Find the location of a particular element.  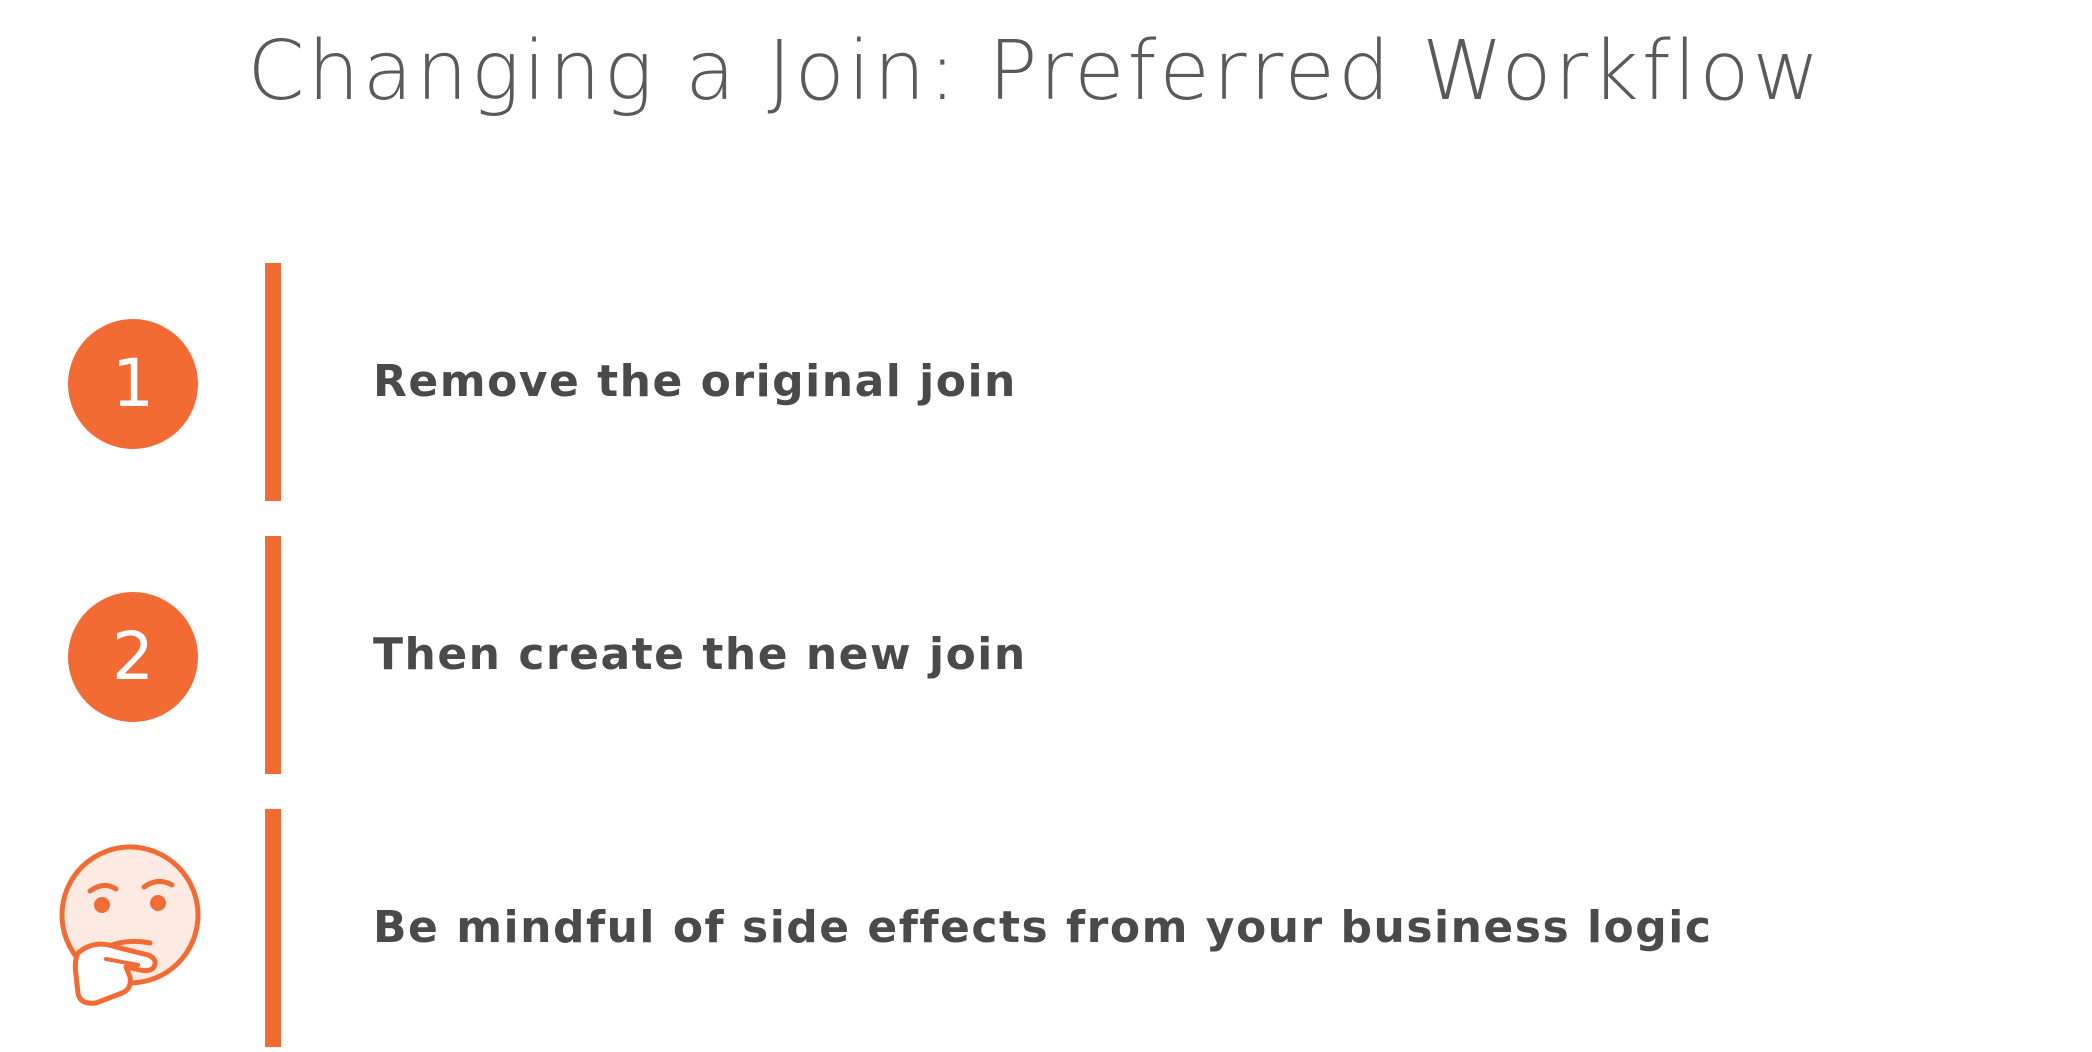

thinking-face-icon is located at coordinates (130, 925).